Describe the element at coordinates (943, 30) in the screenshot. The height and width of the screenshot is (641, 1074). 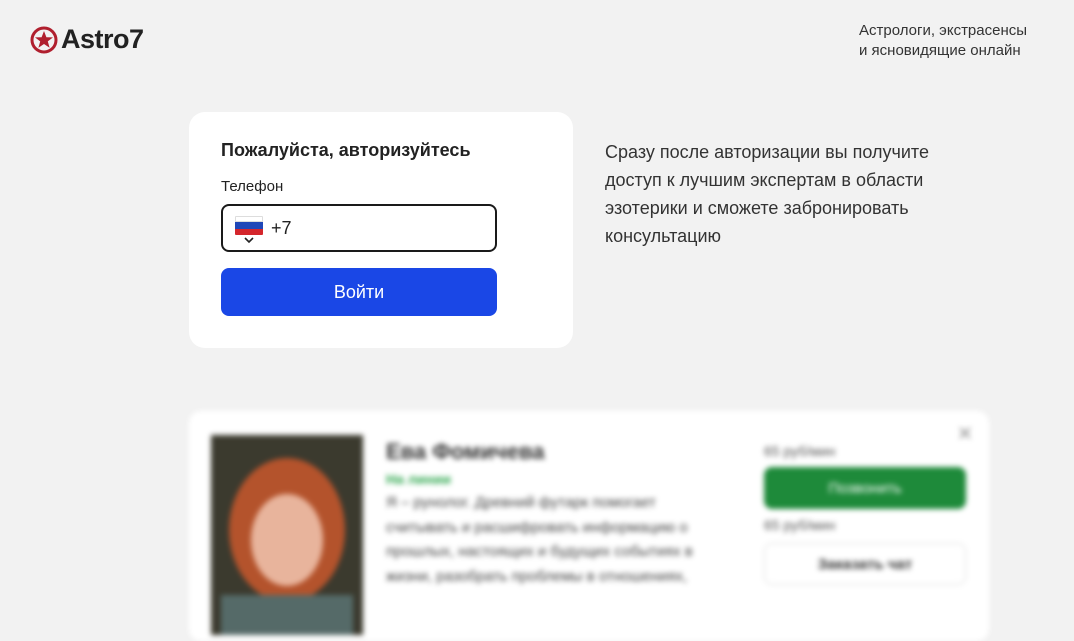
I see `tagline-line-1: Астрологи, экстрасенсы` at that location.